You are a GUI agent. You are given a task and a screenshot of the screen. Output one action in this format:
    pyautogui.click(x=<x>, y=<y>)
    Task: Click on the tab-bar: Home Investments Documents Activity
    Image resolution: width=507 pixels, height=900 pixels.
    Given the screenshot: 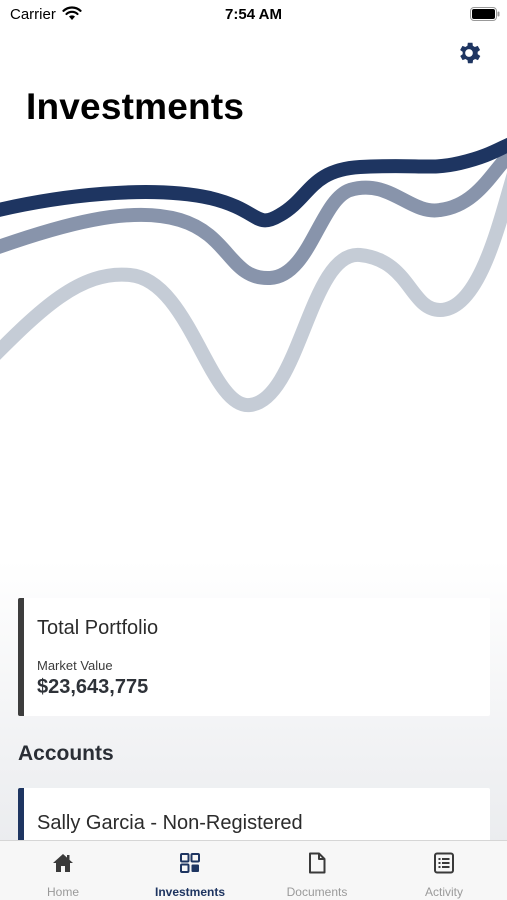 What is the action you would take?
    pyautogui.click(x=253, y=870)
    